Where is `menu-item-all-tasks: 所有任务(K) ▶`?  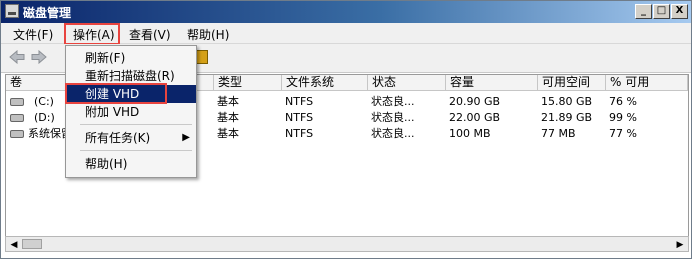 menu-item-all-tasks: 所有任务(K) ▶ is located at coordinates (131, 138).